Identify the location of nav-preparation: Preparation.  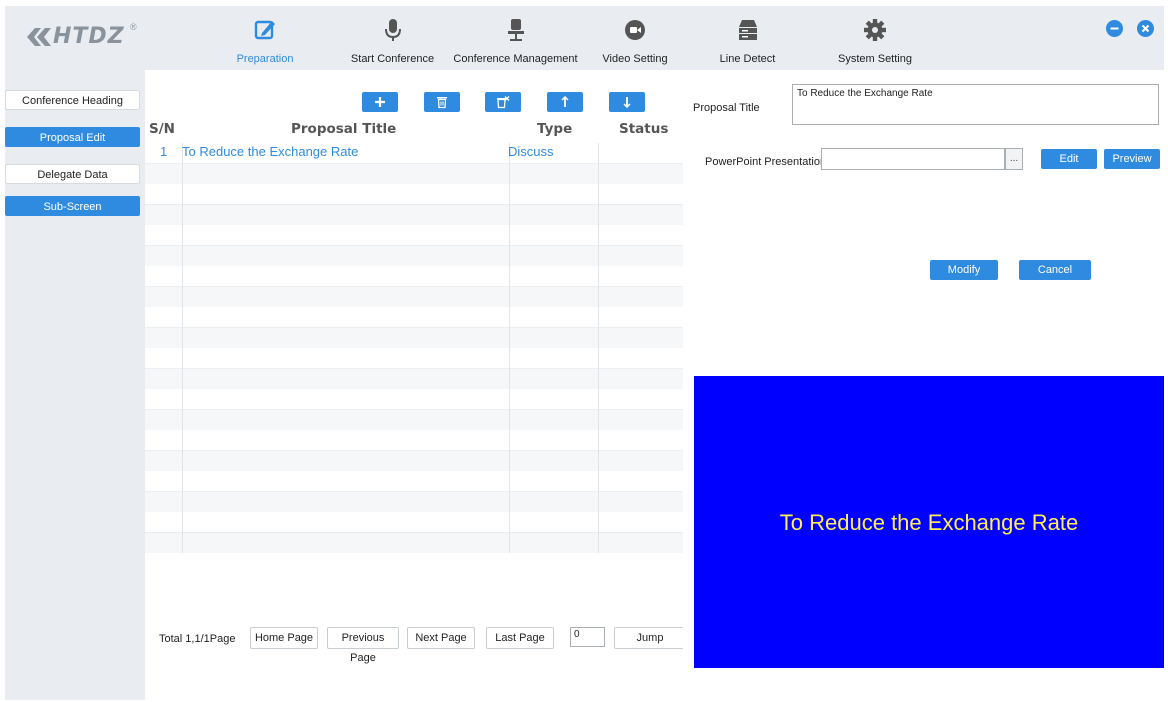
(265, 38).